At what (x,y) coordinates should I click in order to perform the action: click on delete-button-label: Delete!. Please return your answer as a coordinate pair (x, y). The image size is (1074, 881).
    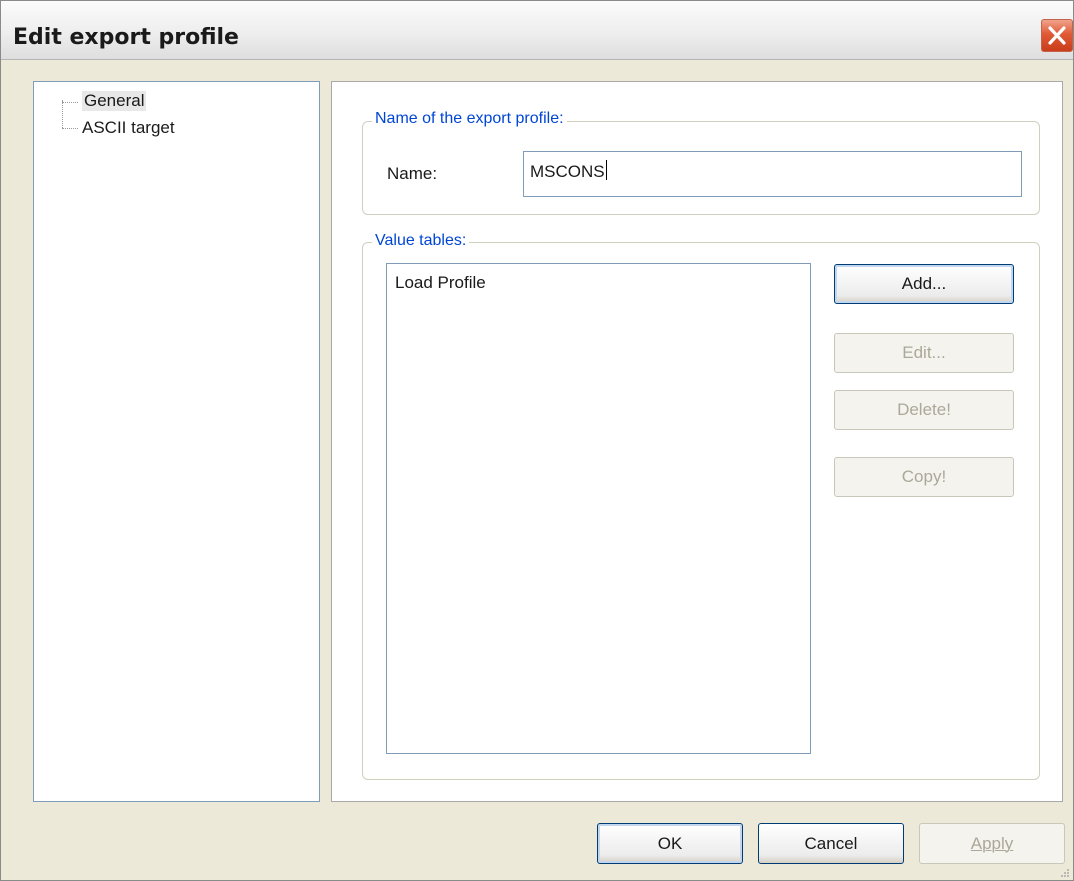
    Looking at the image, I should click on (924, 409).